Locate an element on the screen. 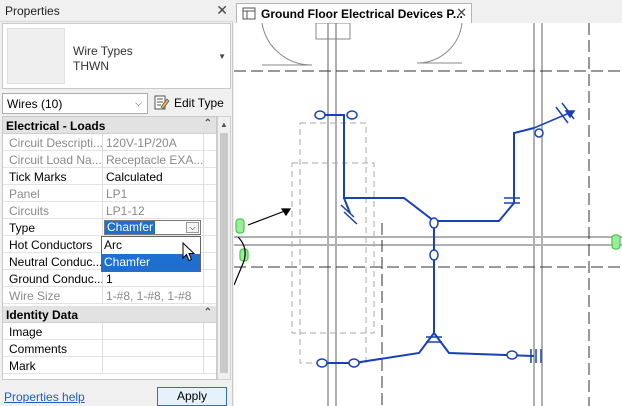  property-name: Image is located at coordinates (53, 331).